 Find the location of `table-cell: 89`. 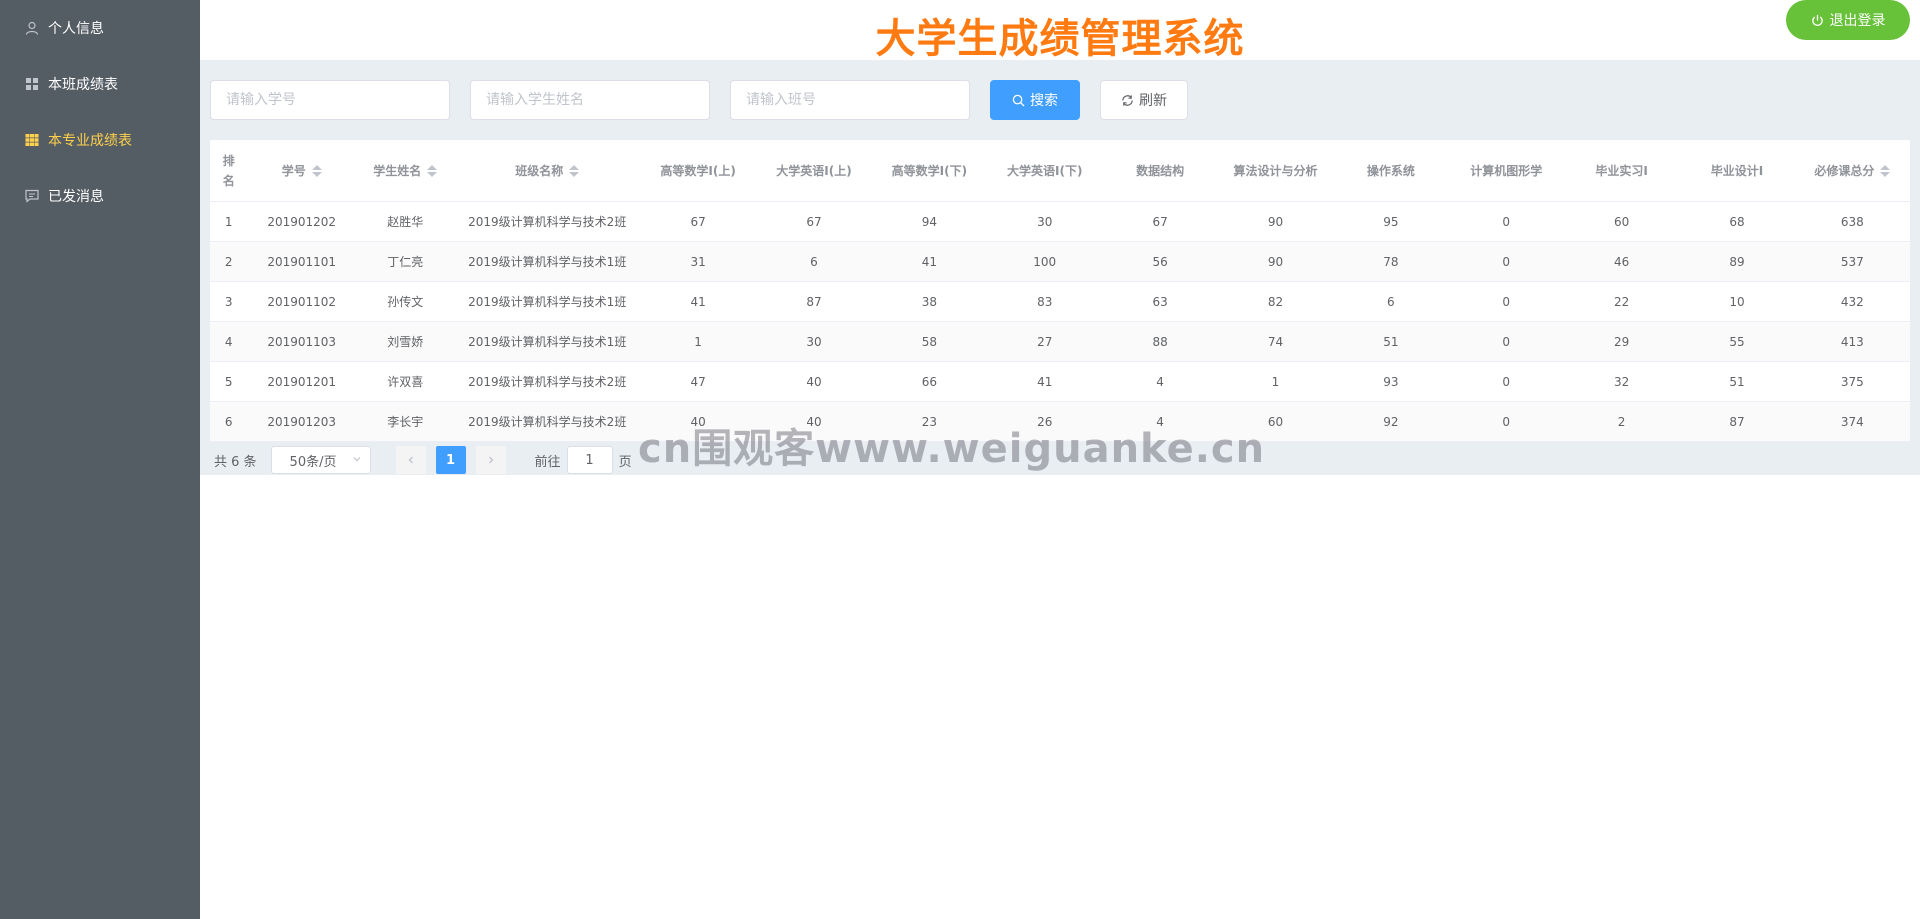

table-cell: 89 is located at coordinates (1737, 261).